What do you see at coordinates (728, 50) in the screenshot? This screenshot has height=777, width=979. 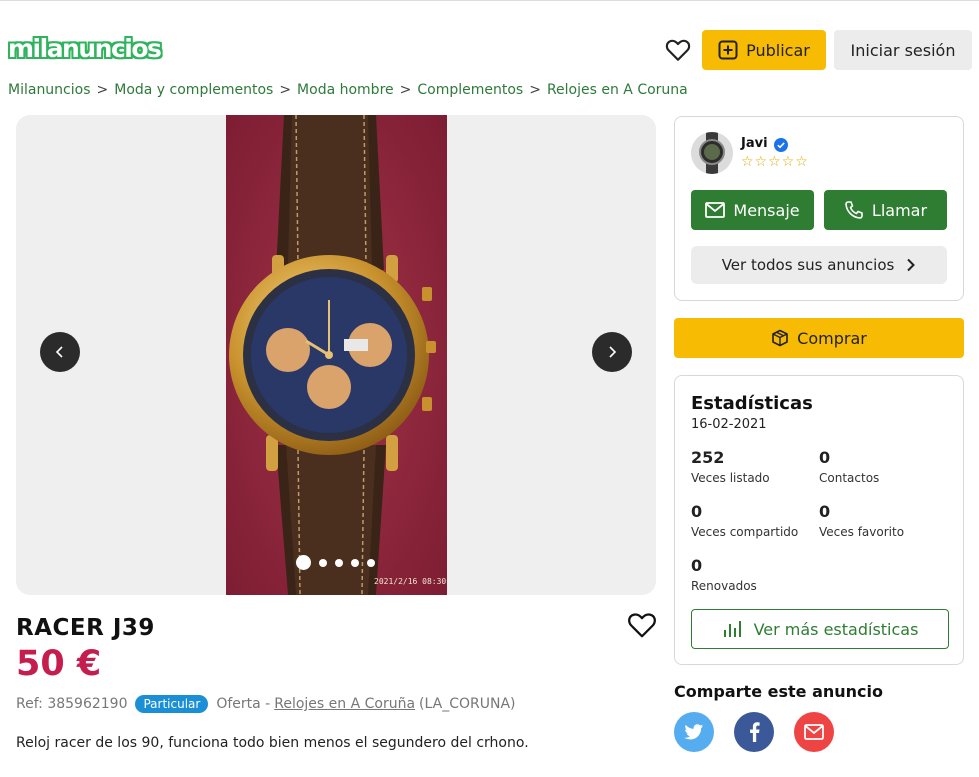 I see `plus-square-icon` at bounding box center [728, 50].